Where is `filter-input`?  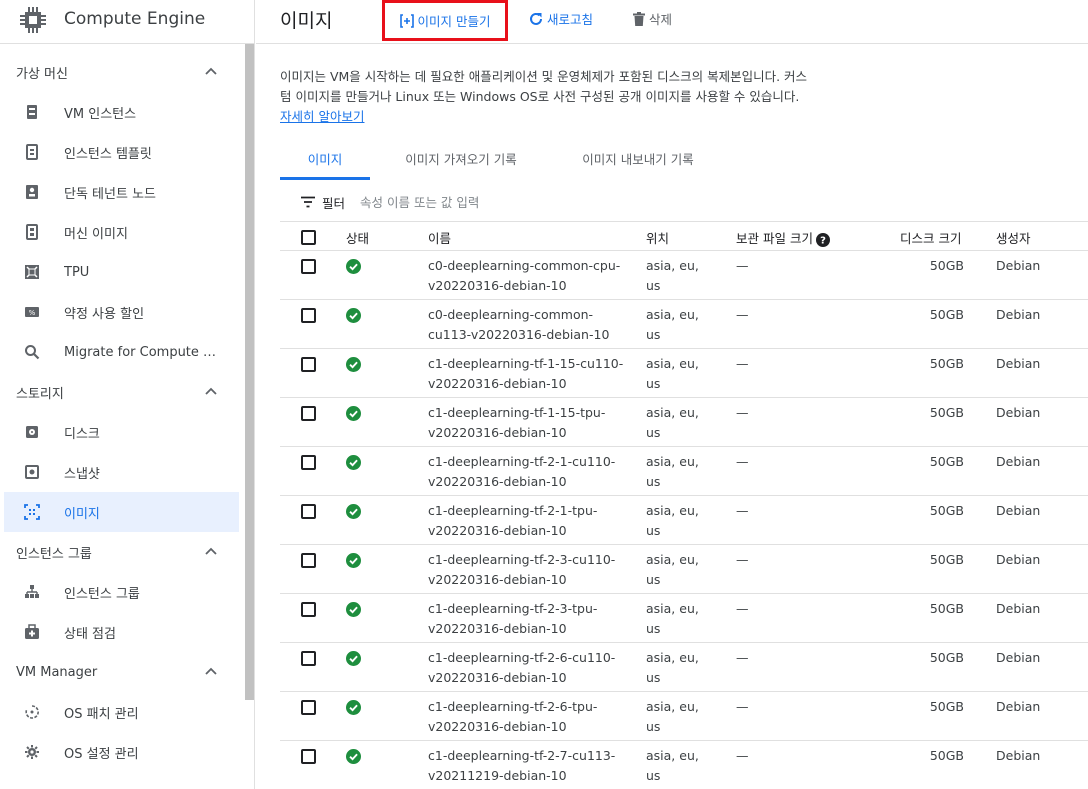 filter-input is located at coordinates (510, 202).